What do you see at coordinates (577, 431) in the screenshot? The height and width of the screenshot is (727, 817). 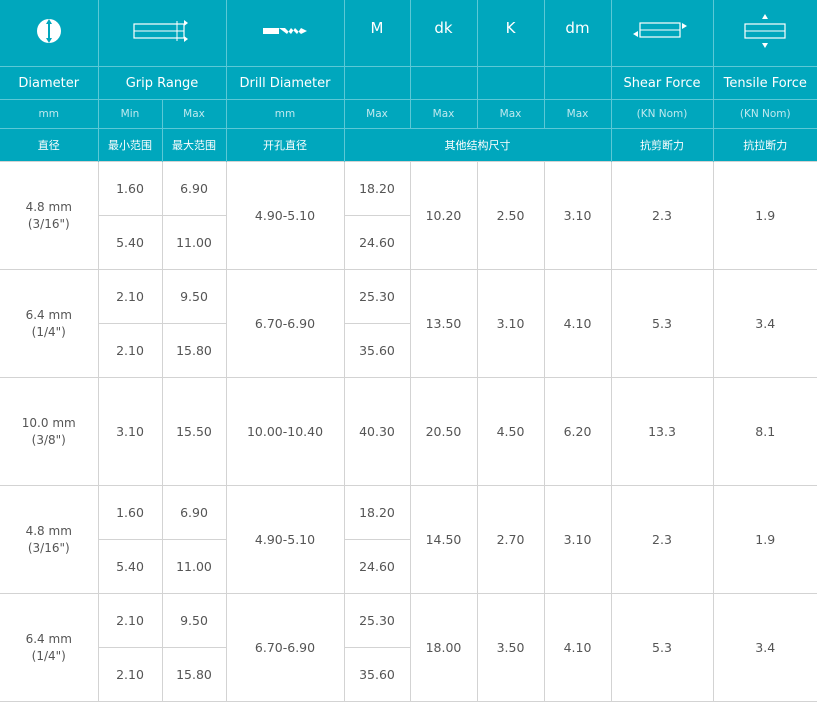 I see `dm-cell: 6.20` at bounding box center [577, 431].